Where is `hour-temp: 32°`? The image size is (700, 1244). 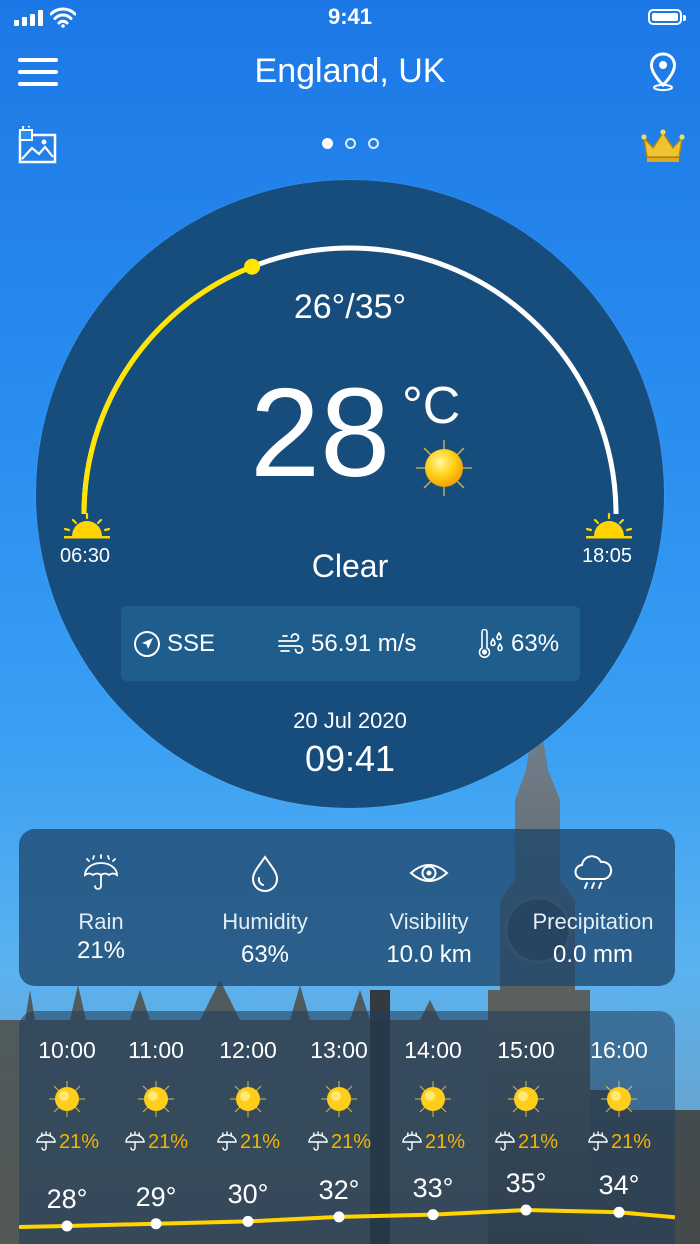 hour-temp: 32° is located at coordinates (339, 1190).